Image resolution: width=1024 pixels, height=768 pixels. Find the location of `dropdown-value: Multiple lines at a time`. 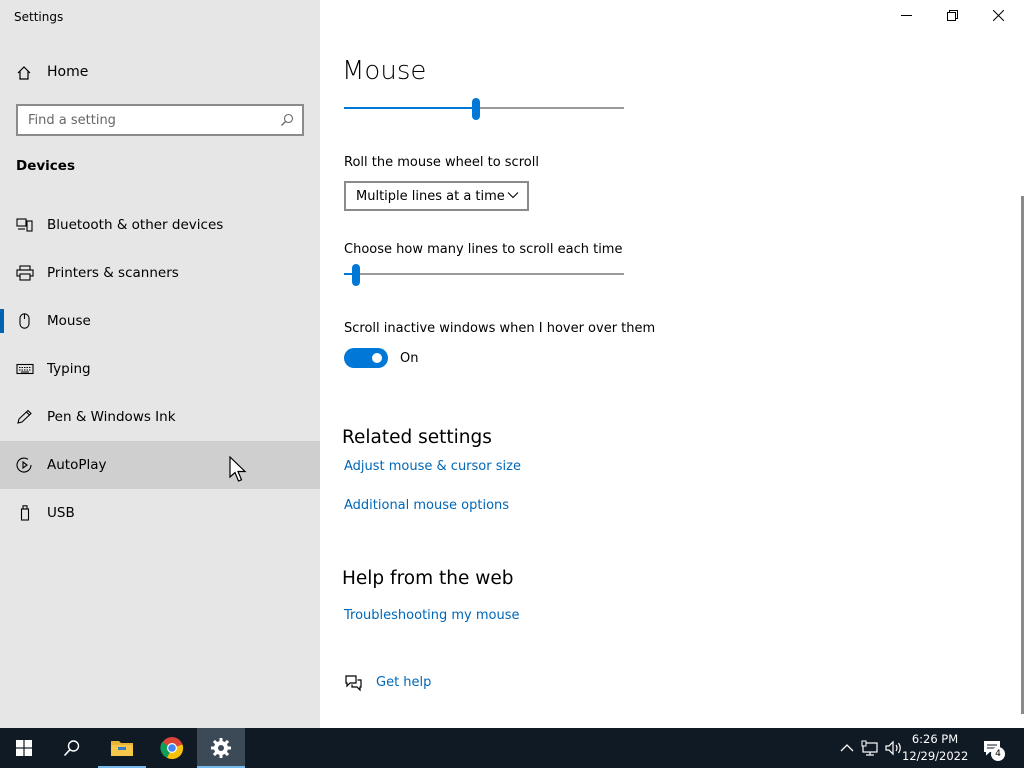

dropdown-value: Multiple lines at a time is located at coordinates (430, 196).